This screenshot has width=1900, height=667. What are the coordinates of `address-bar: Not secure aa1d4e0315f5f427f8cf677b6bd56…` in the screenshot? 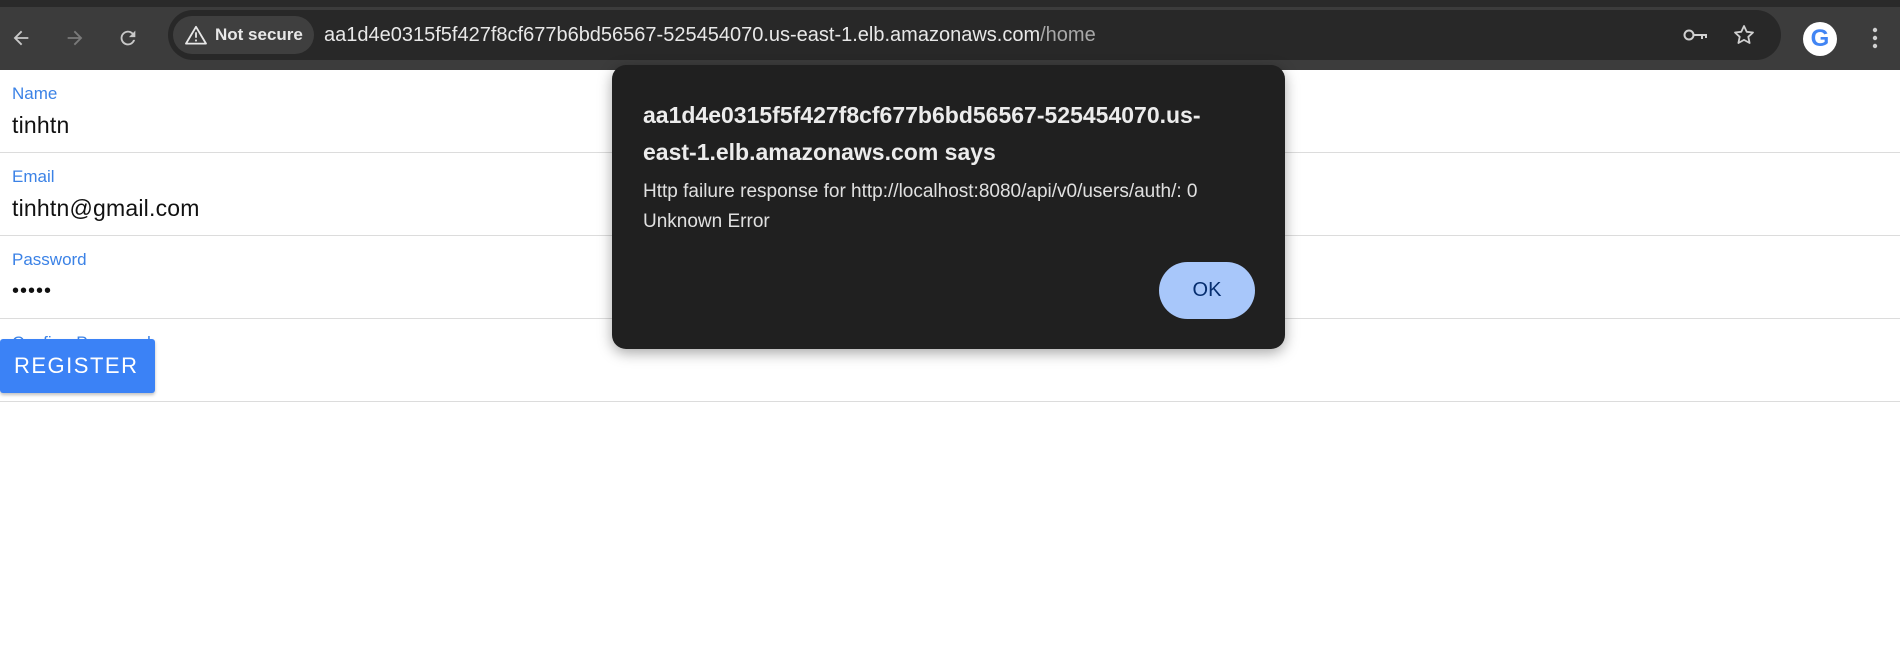 It's located at (974, 35).